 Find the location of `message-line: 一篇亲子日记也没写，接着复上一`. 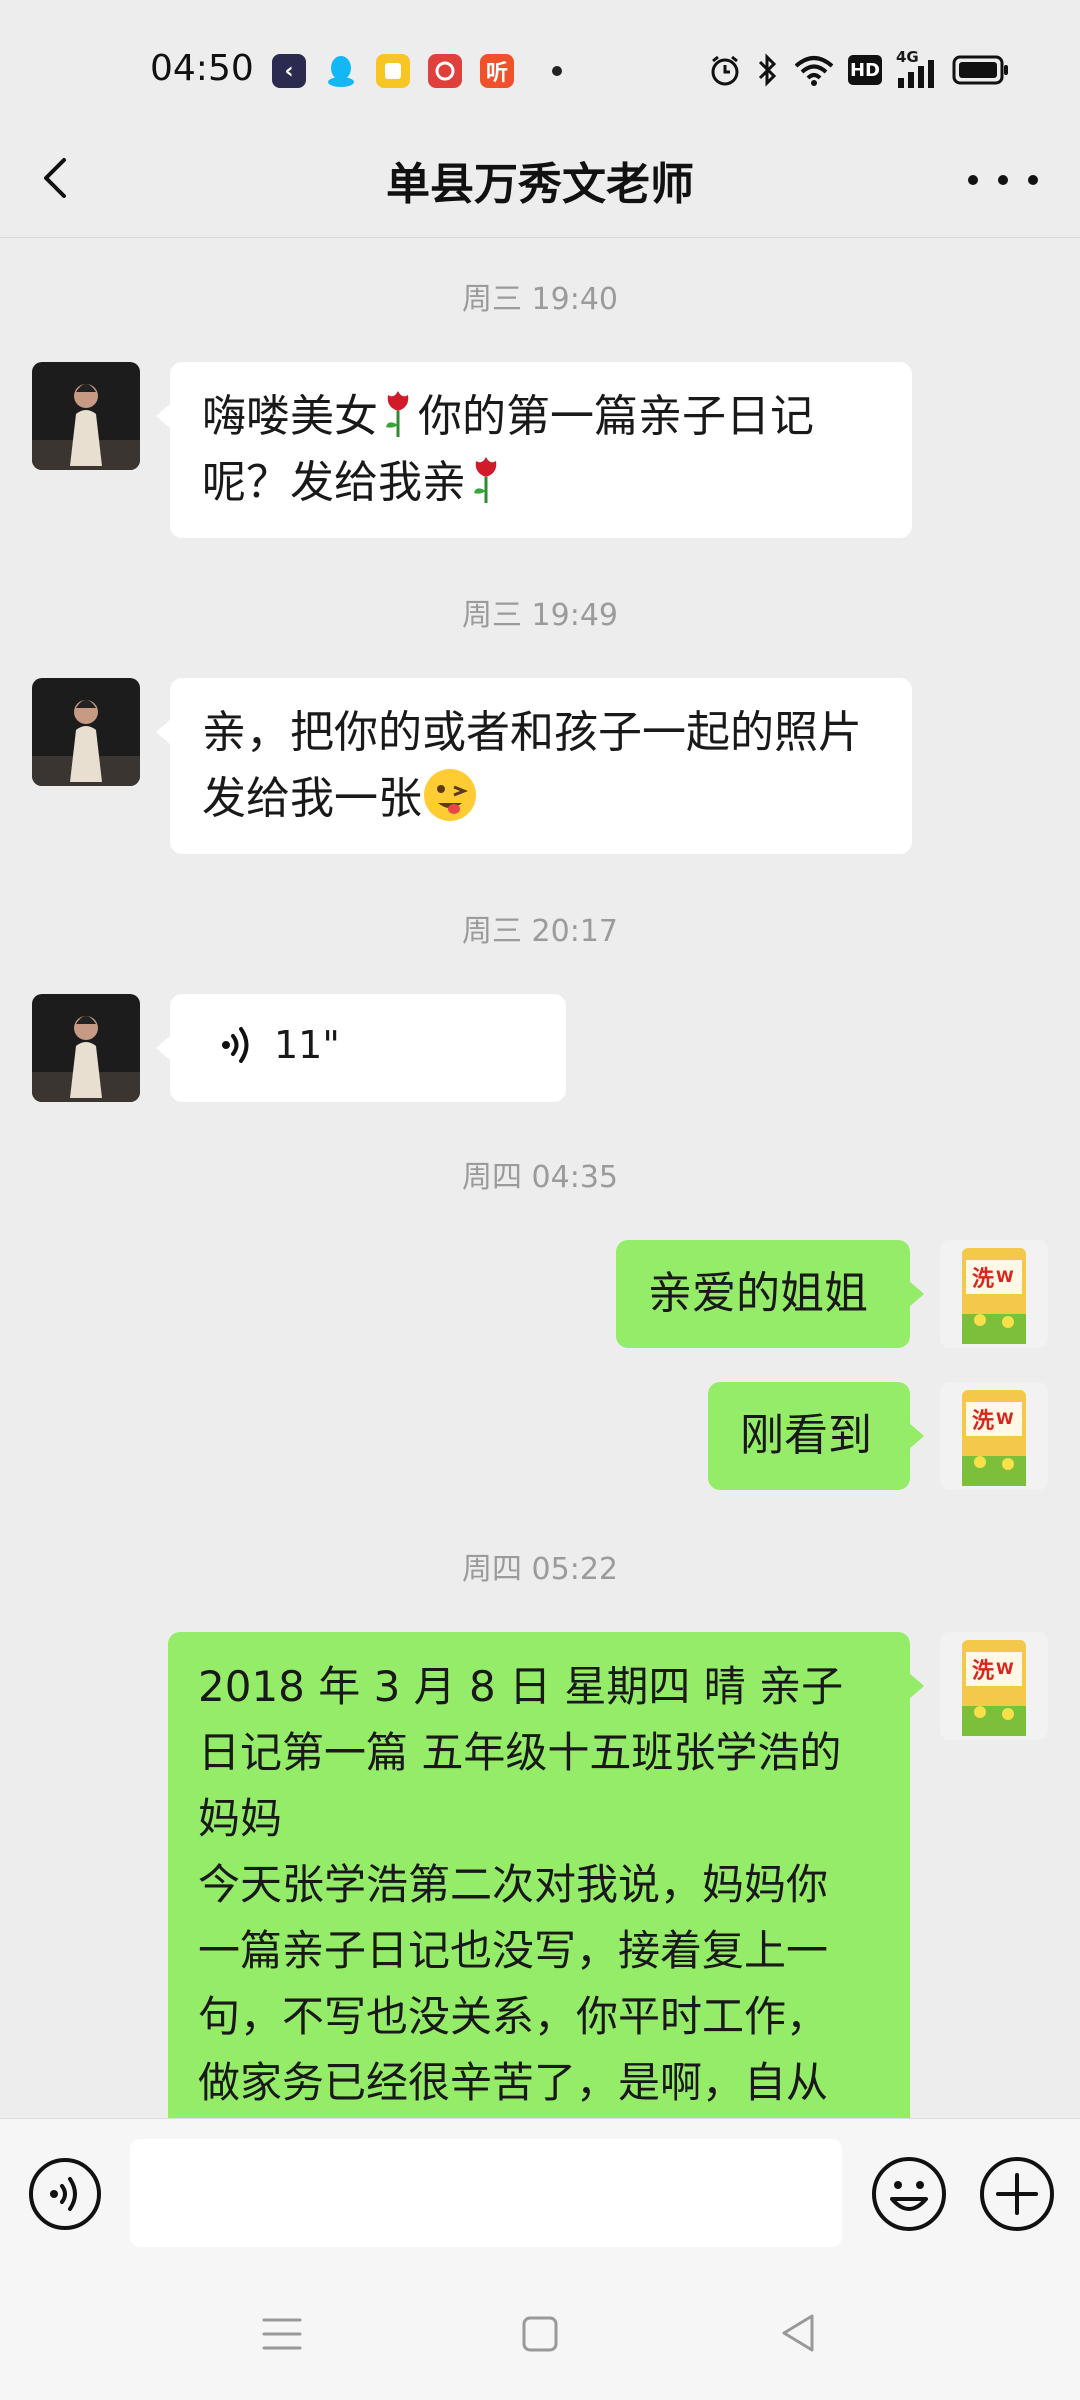

message-line: 一篇亲子日记也没写，接着复上一 is located at coordinates (513, 1950).